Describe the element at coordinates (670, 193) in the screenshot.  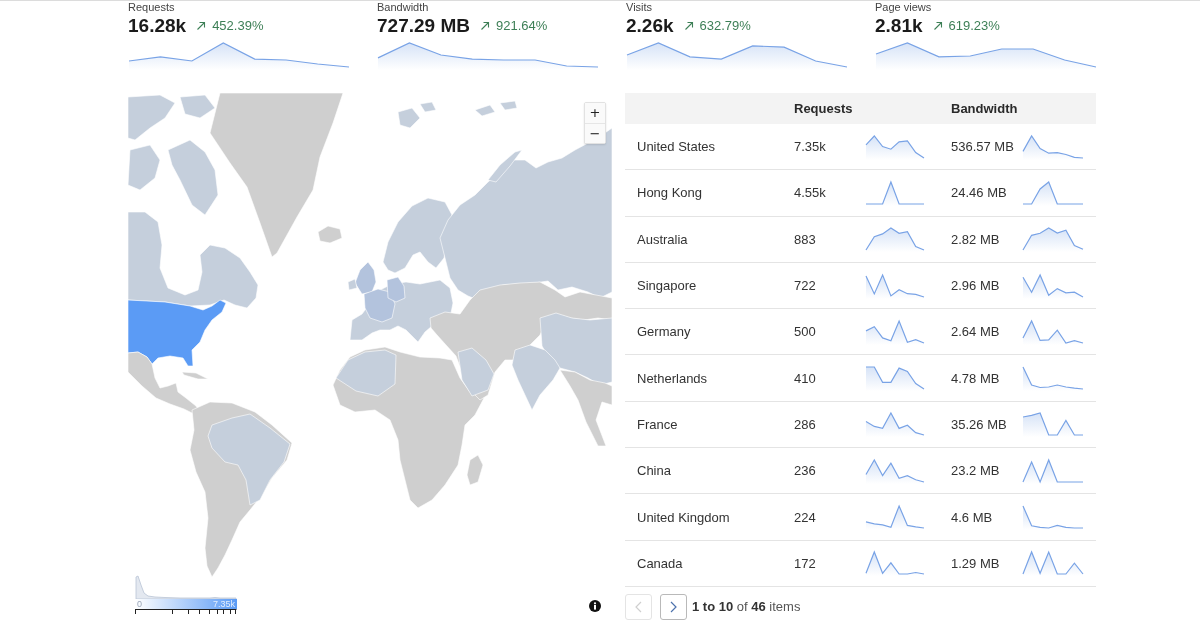
I see `country-cell: Hong Kong` at that location.